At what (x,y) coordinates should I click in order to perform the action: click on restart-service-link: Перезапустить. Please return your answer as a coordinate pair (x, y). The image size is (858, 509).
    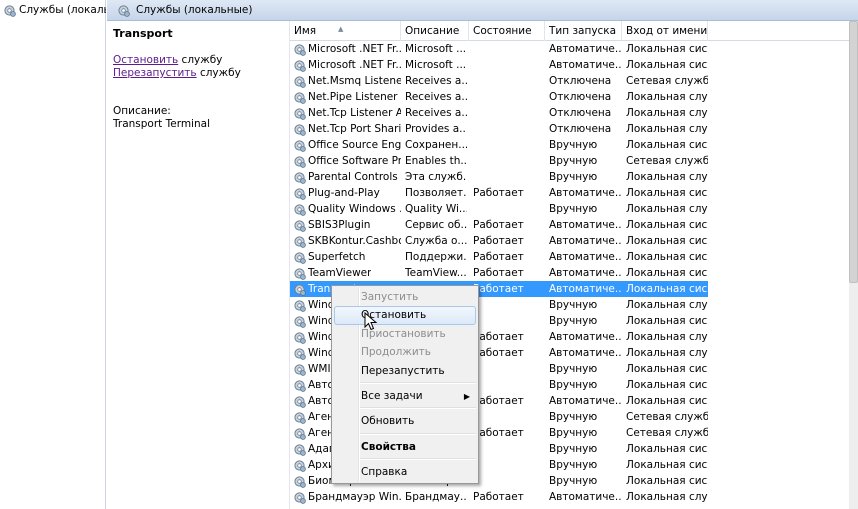
    Looking at the image, I should click on (155, 73).